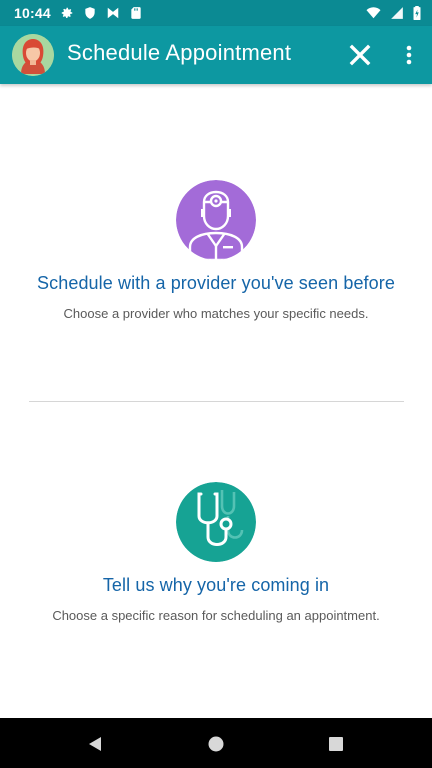  Describe the element at coordinates (216, 220) in the screenshot. I see `doctor-icon` at that location.